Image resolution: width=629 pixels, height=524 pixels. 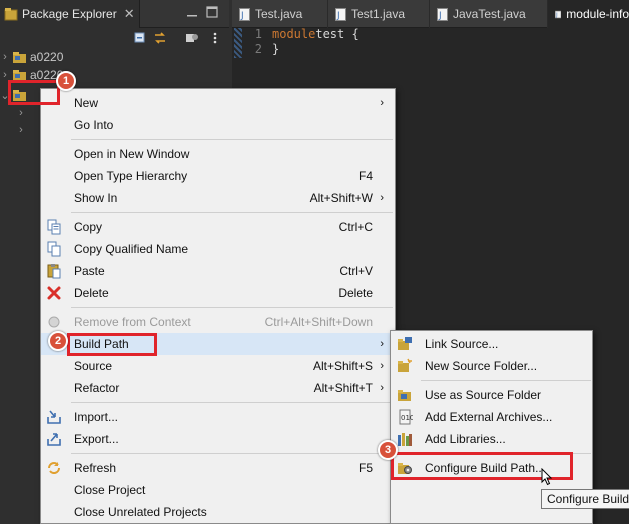 What do you see at coordinates (54, 227) in the screenshot?
I see `copy-icon` at bounding box center [54, 227].